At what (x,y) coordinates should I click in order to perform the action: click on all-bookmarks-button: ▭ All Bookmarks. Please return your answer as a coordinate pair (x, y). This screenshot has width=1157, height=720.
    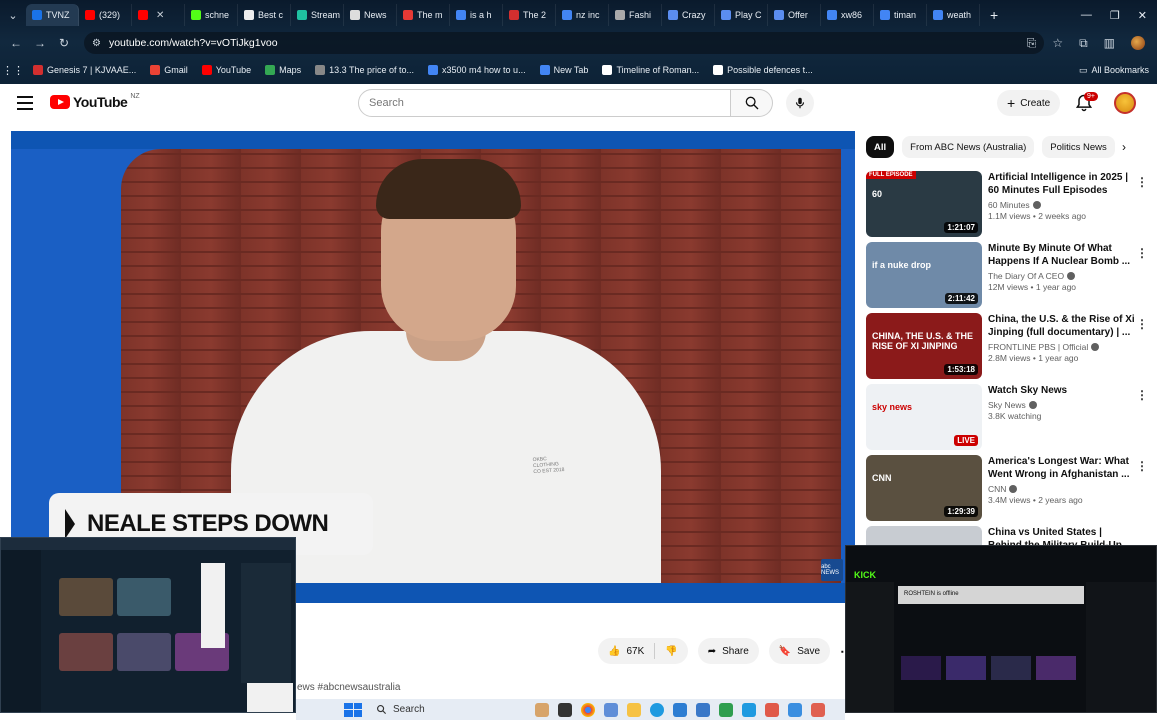
    Looking at the image, I should click on (1118, 70).